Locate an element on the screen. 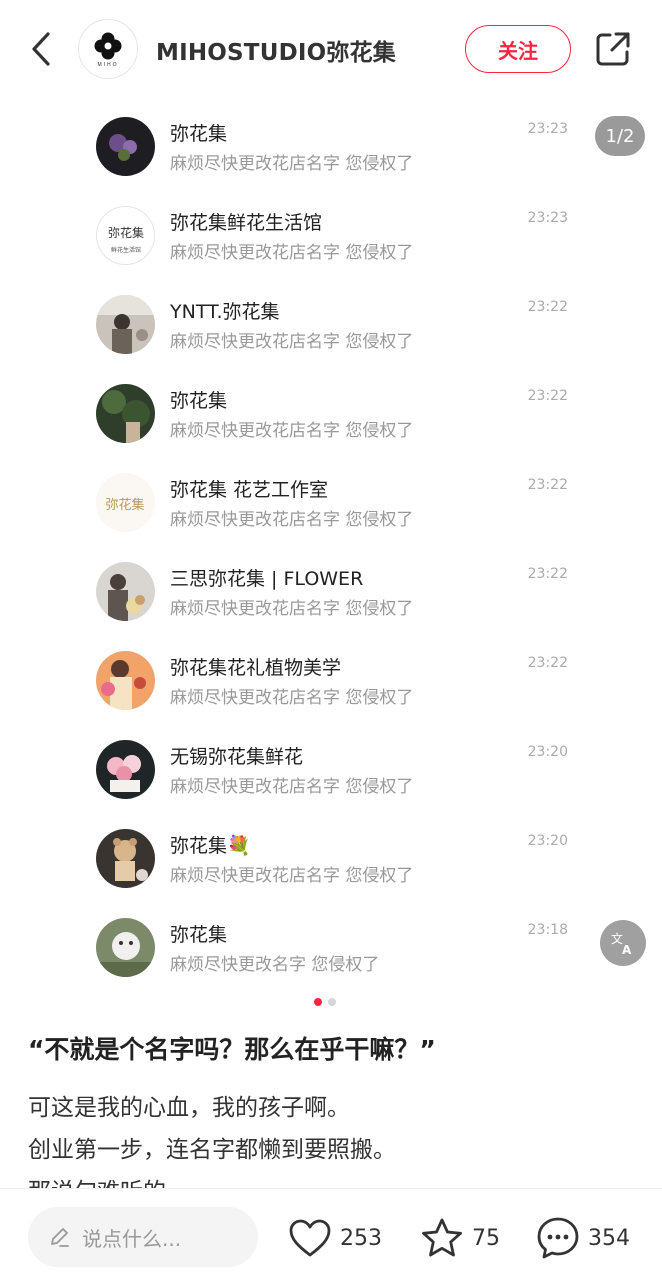 Image resolution: width=662 pixels, height=1280 pixels. translate-icon: 文 A is located at coordinates (621, 944).